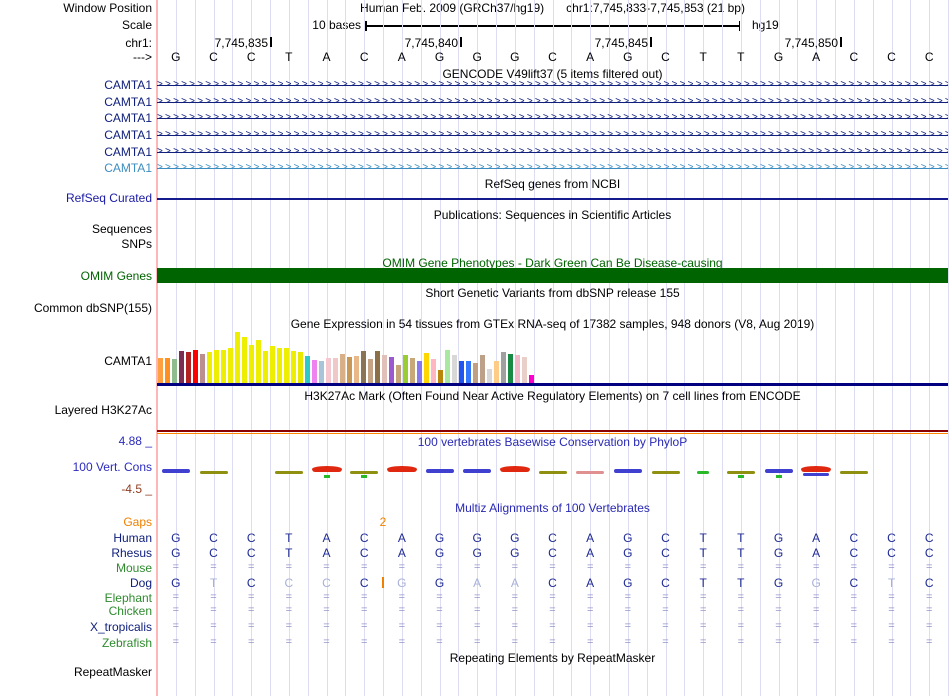  What do you see at coordinates (76, 627) in the screenshot?
I see `species-label: X_tropicalis` at bounding box center [76, 627].